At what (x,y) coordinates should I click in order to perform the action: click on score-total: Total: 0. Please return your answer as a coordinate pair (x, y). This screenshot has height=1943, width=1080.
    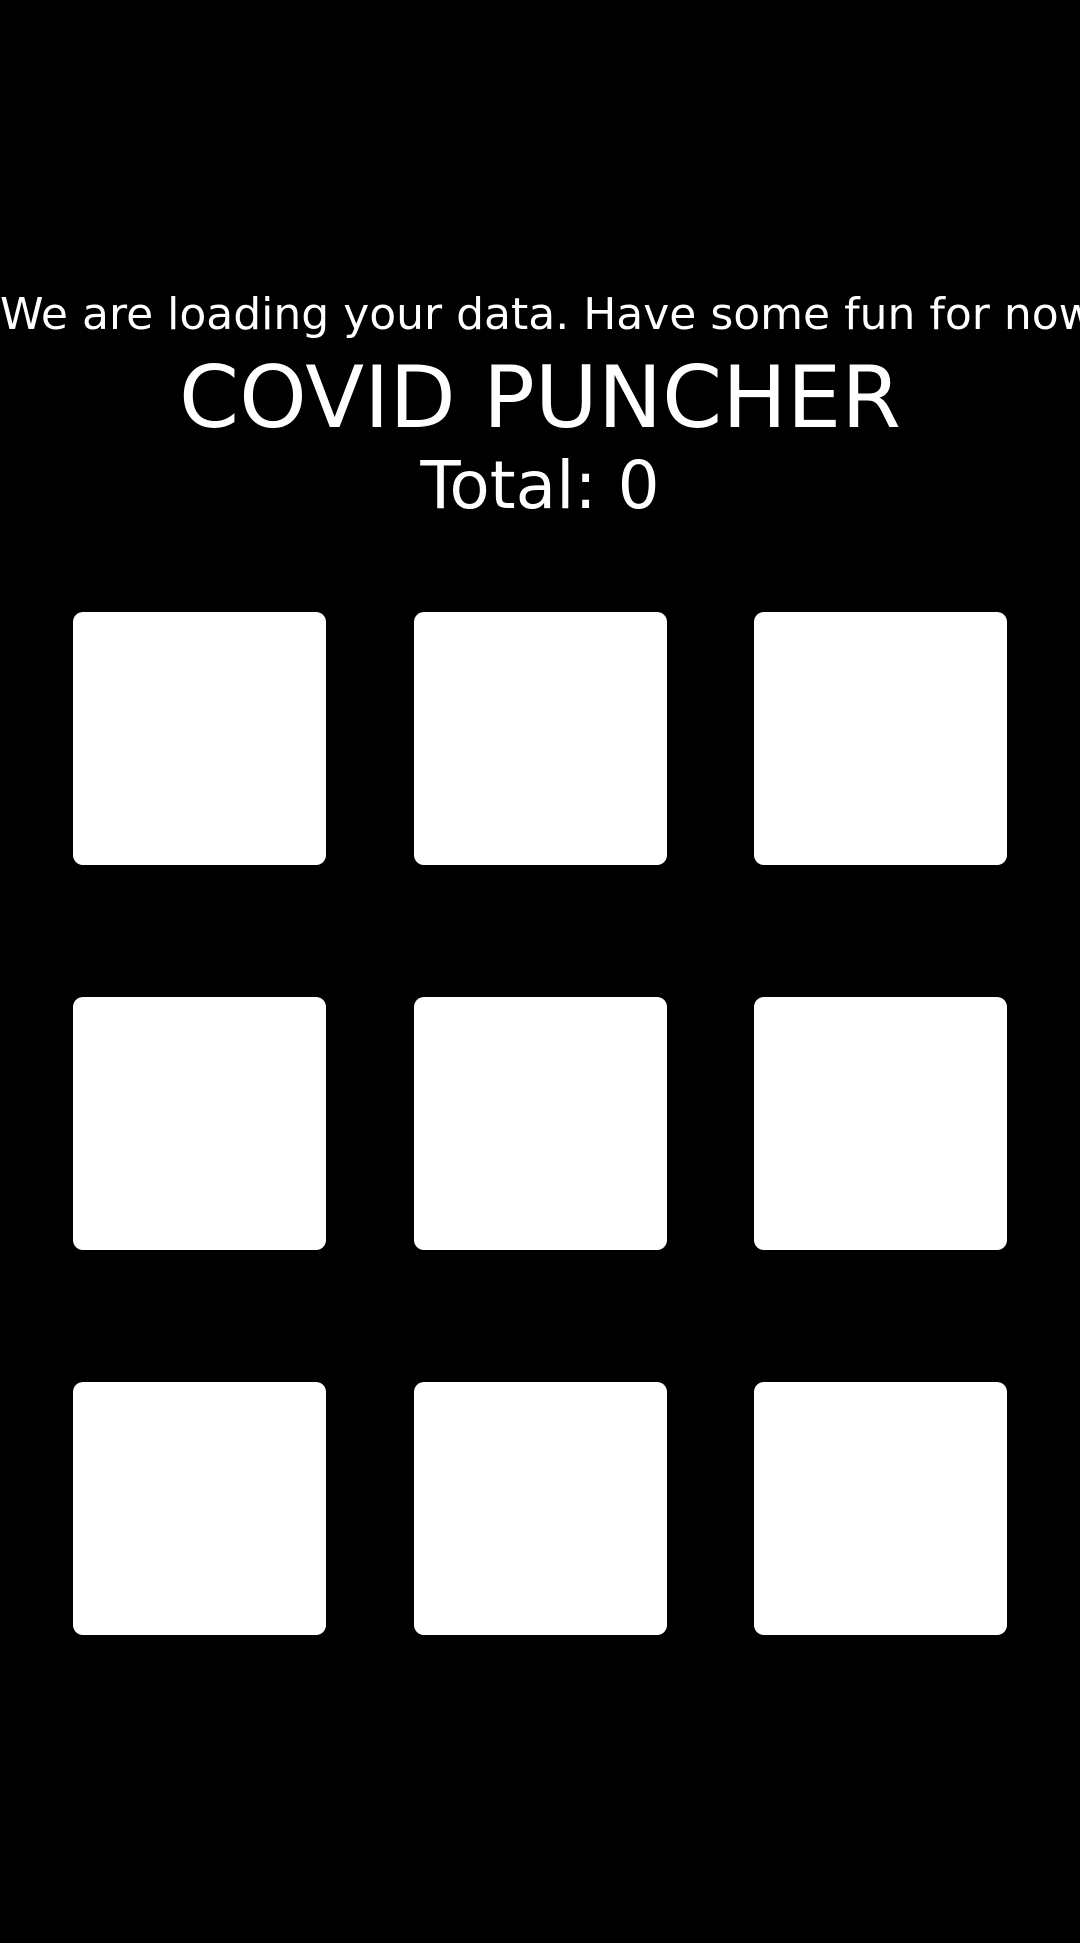
    Looking at the image, I should click on (540, 485).